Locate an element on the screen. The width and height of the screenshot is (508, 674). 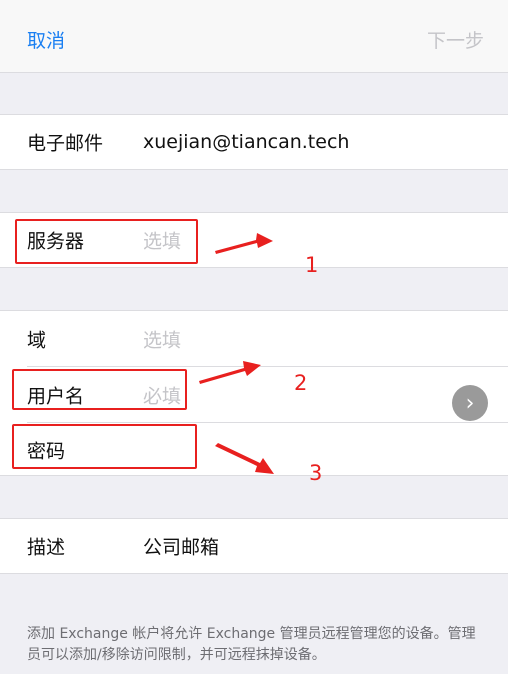
arrow-3-icon is located at coordinates (244, 458).